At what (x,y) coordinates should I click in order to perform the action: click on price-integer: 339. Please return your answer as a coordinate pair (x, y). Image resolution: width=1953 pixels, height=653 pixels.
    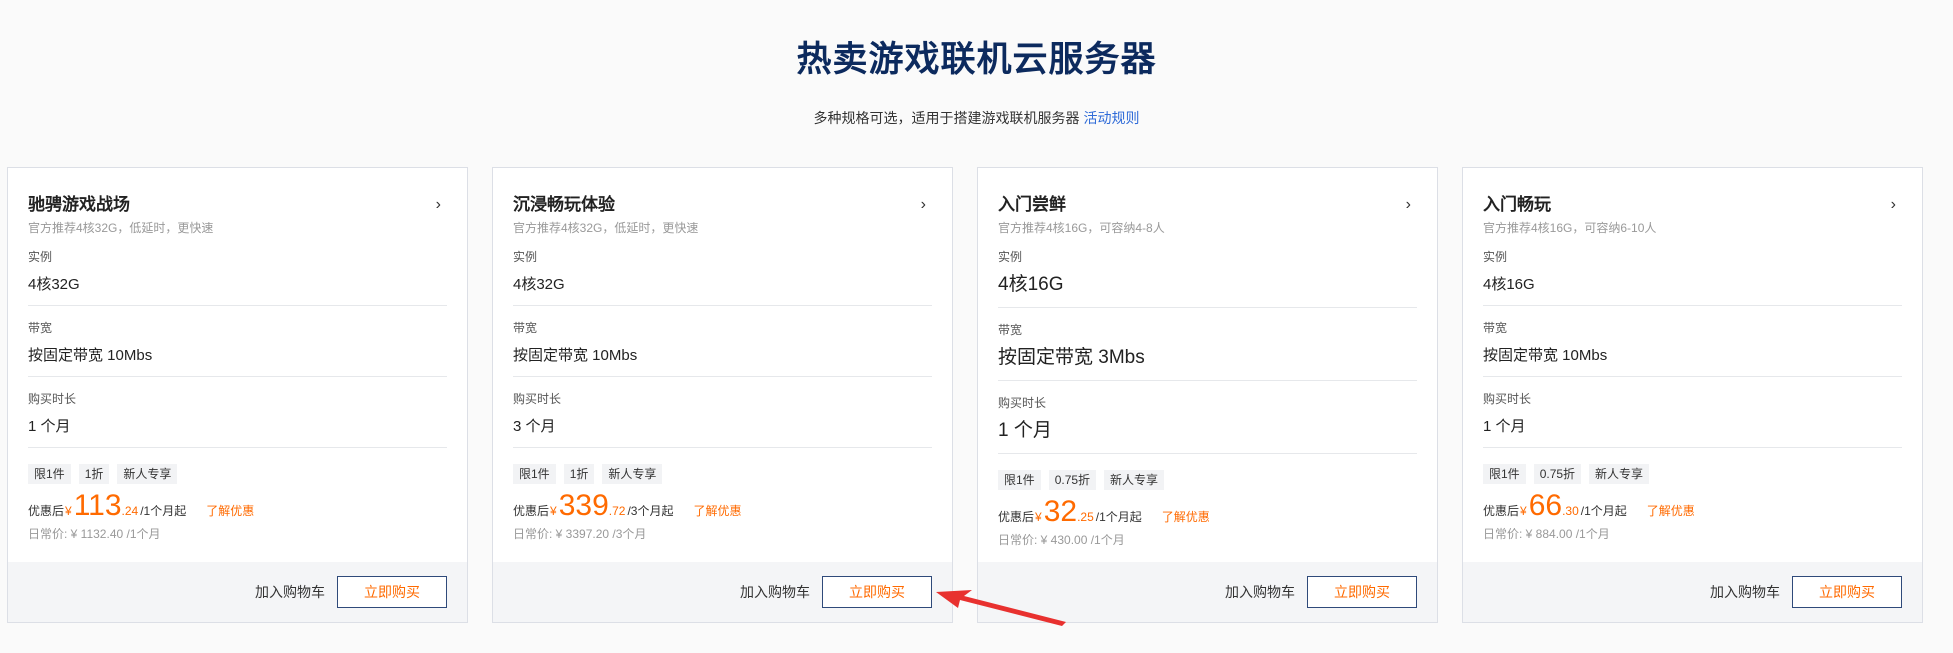
    Looking at the image, I should click on (583, 505).